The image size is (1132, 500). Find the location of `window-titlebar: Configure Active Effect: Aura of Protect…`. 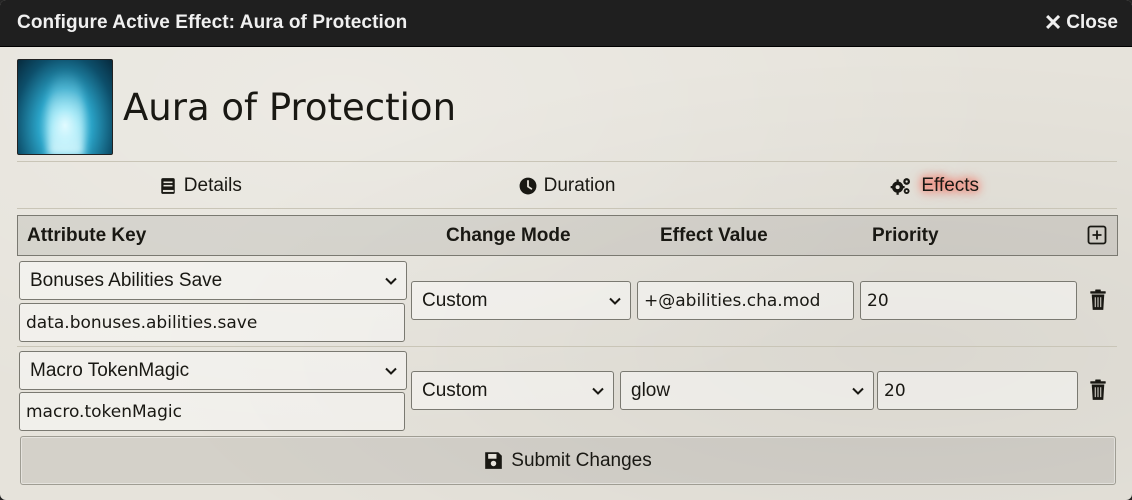

window-titlebar: Configure Active Effect: Aura of Protect… is located at coordinates (566, 23).